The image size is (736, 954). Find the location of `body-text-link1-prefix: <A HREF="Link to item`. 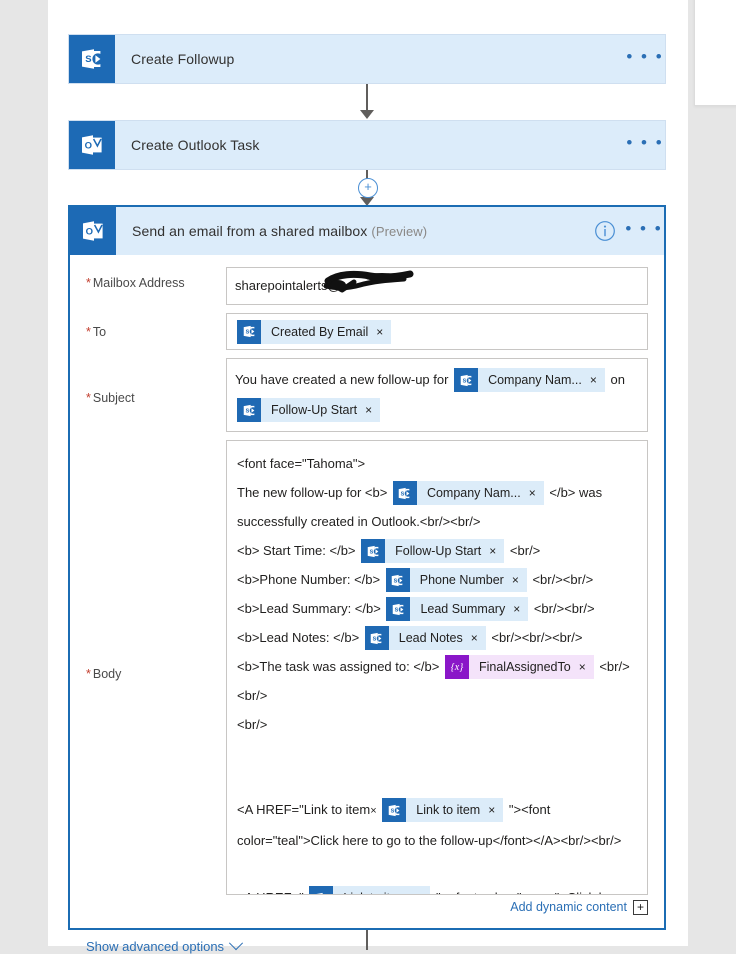

body-text-link1-prefix: <A HREF="Link to item is located at coordinates (304, 809).